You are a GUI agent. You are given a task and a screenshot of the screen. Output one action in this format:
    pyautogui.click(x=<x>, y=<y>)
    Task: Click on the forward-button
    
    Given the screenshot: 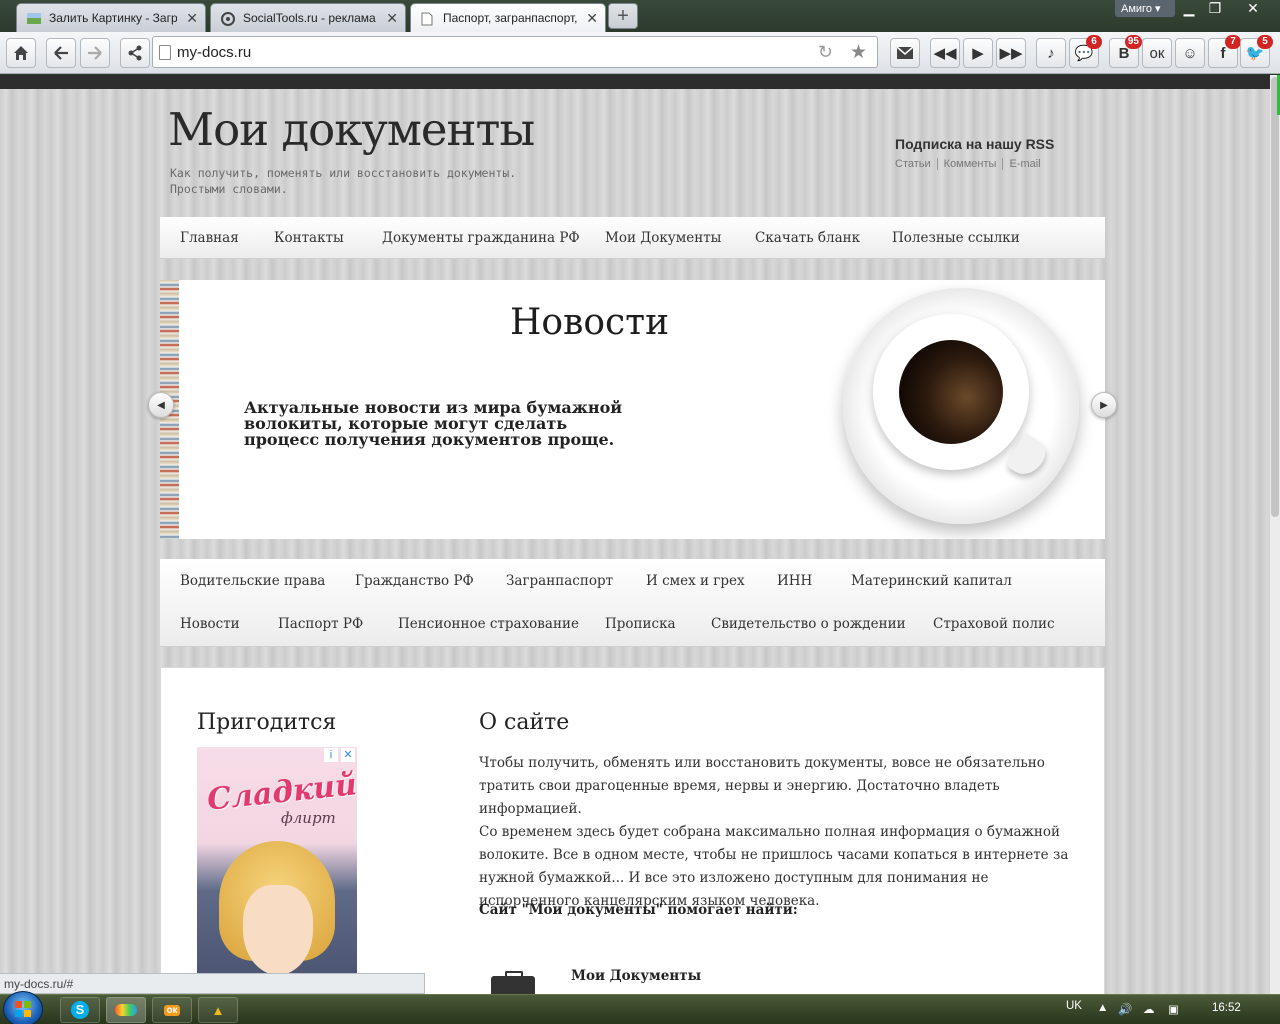 What is the action you would take?
    pyautogui.click(x=95, y=53)
    